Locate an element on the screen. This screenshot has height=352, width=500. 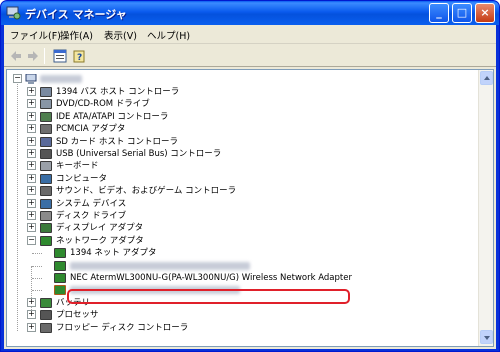
device-category: + DVD/CD-ROM ドライブ is located at coordinates (242, 104).